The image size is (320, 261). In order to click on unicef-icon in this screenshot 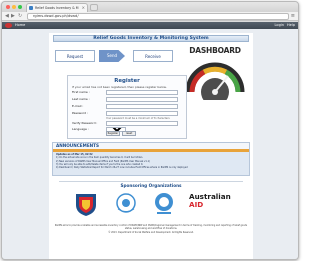, I will do `click(164, 203)`.